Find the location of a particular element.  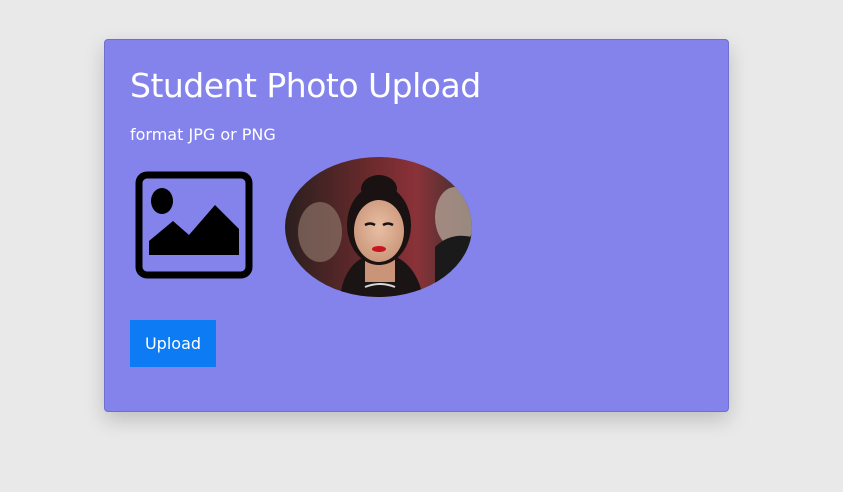

format-hint: format JPG or PNG is located at coordinates (203, 134).